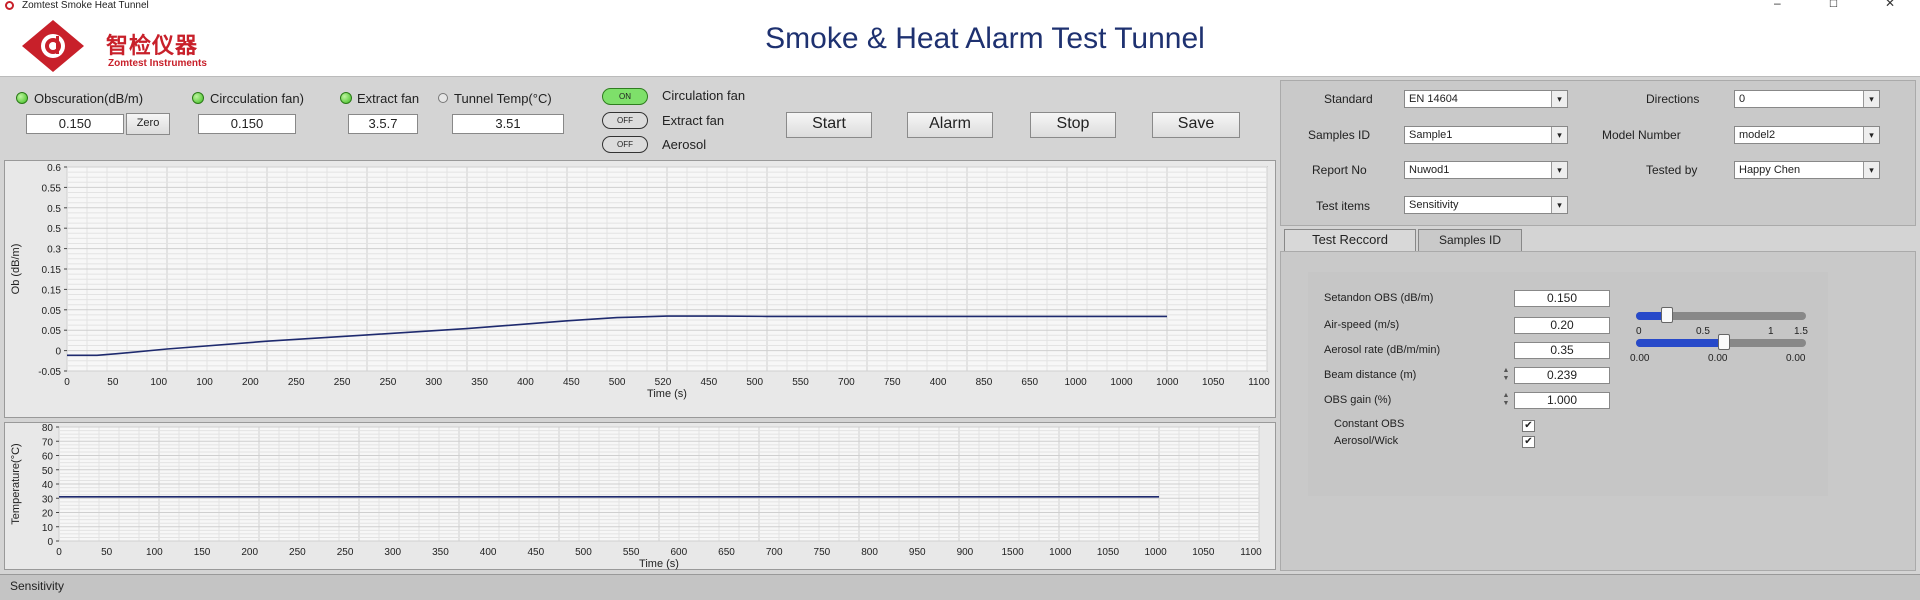 The image size is (1920, 600). Describe the element at coordinates (704, 95) in the screenshot. I see `circulation-fan-toggle-label: Circulation fan` at that location.